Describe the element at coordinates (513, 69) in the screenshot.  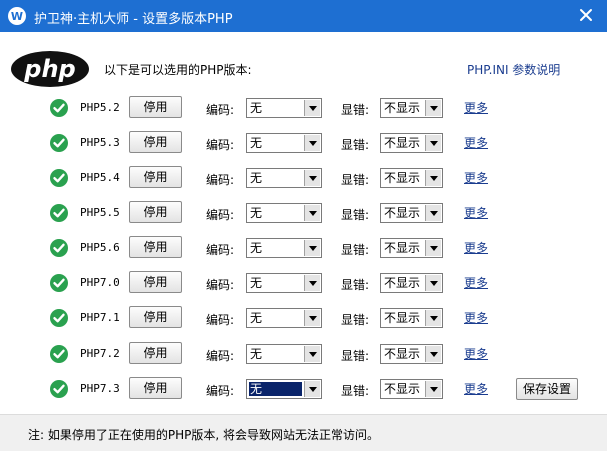
I see `php-ini-help-link: PHP.INI 参数说明` at that location.